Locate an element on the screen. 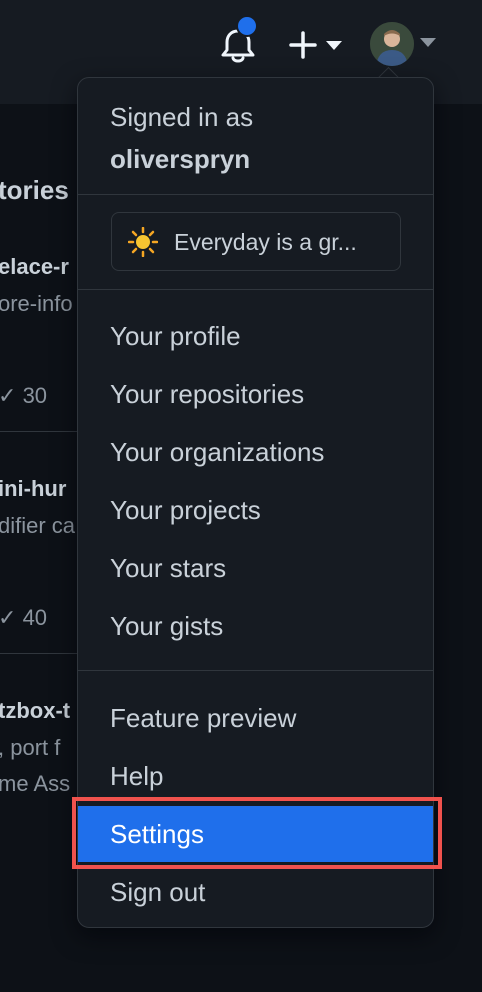 This screenshot has width=482, height=992. repo-description-line-2: me Ass is located at coordinates (35, 783).